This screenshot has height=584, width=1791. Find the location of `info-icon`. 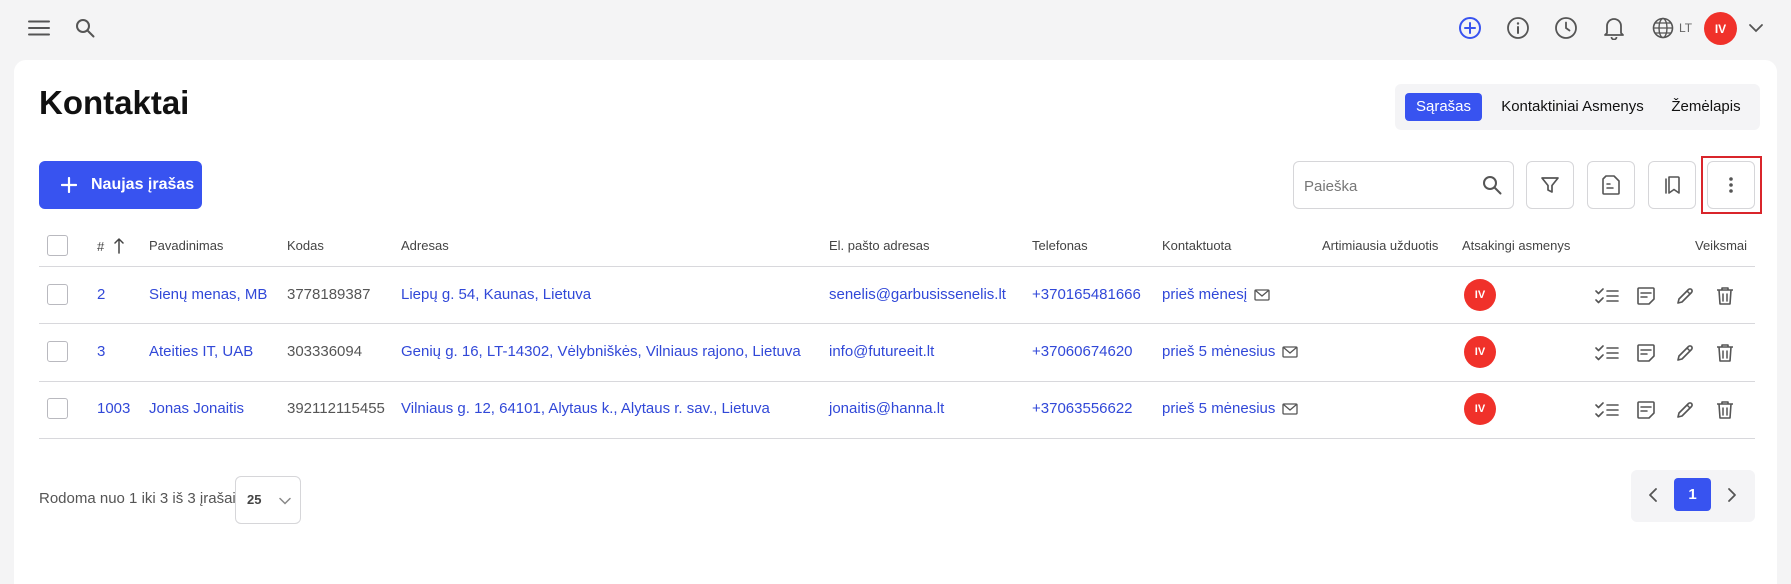

info-icon is located at coordinates (1518, 28).